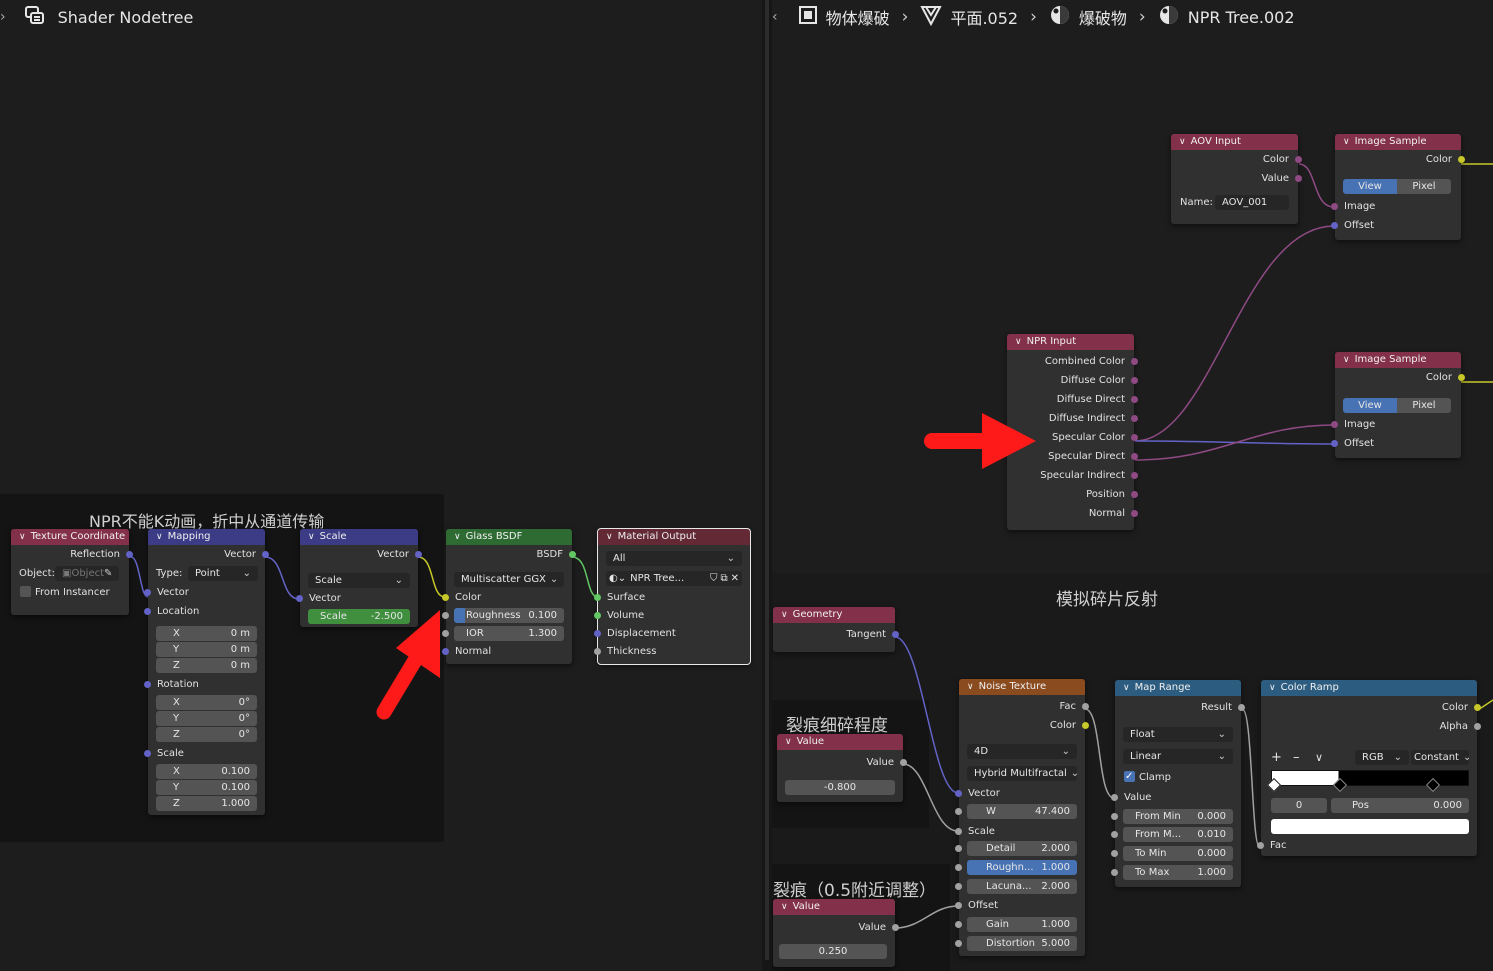  What do you see at coordinates (958, 811) in the screenshot?
I see `socket-w` at bounding box center [958, 811].